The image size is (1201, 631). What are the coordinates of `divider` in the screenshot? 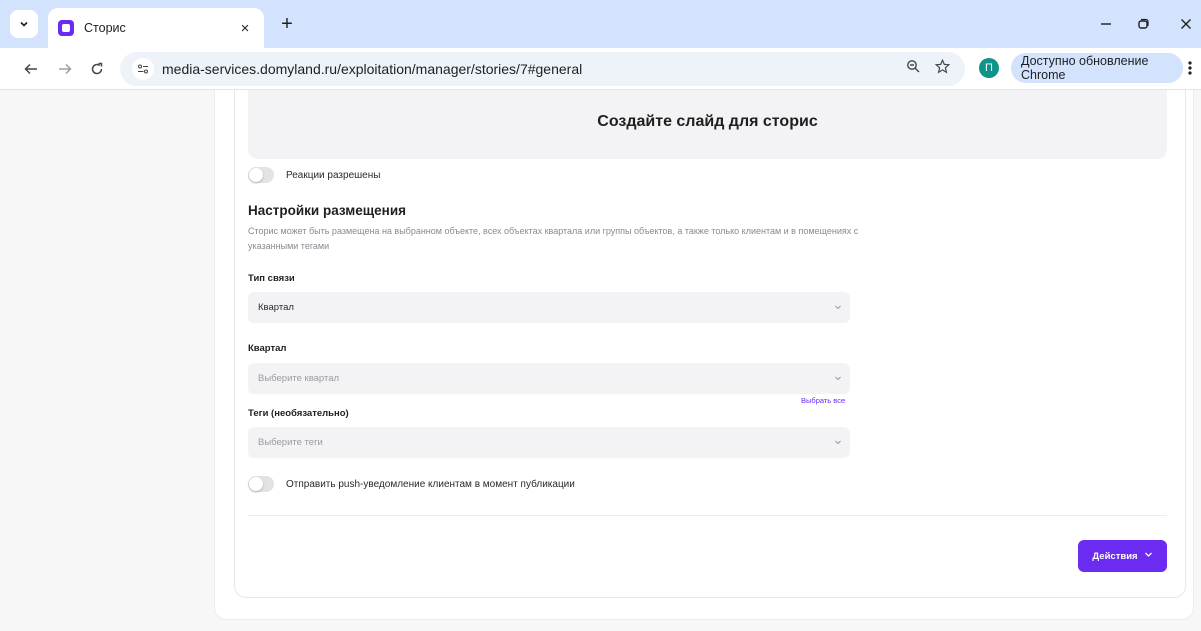 It's located at (707, 515).